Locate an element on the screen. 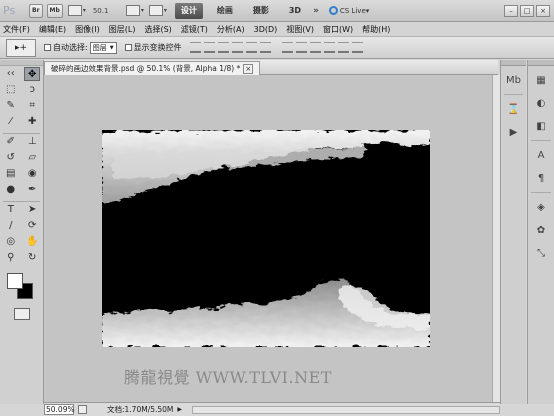  dodge-tool-icon: ● is located at coordinates (11, 190).